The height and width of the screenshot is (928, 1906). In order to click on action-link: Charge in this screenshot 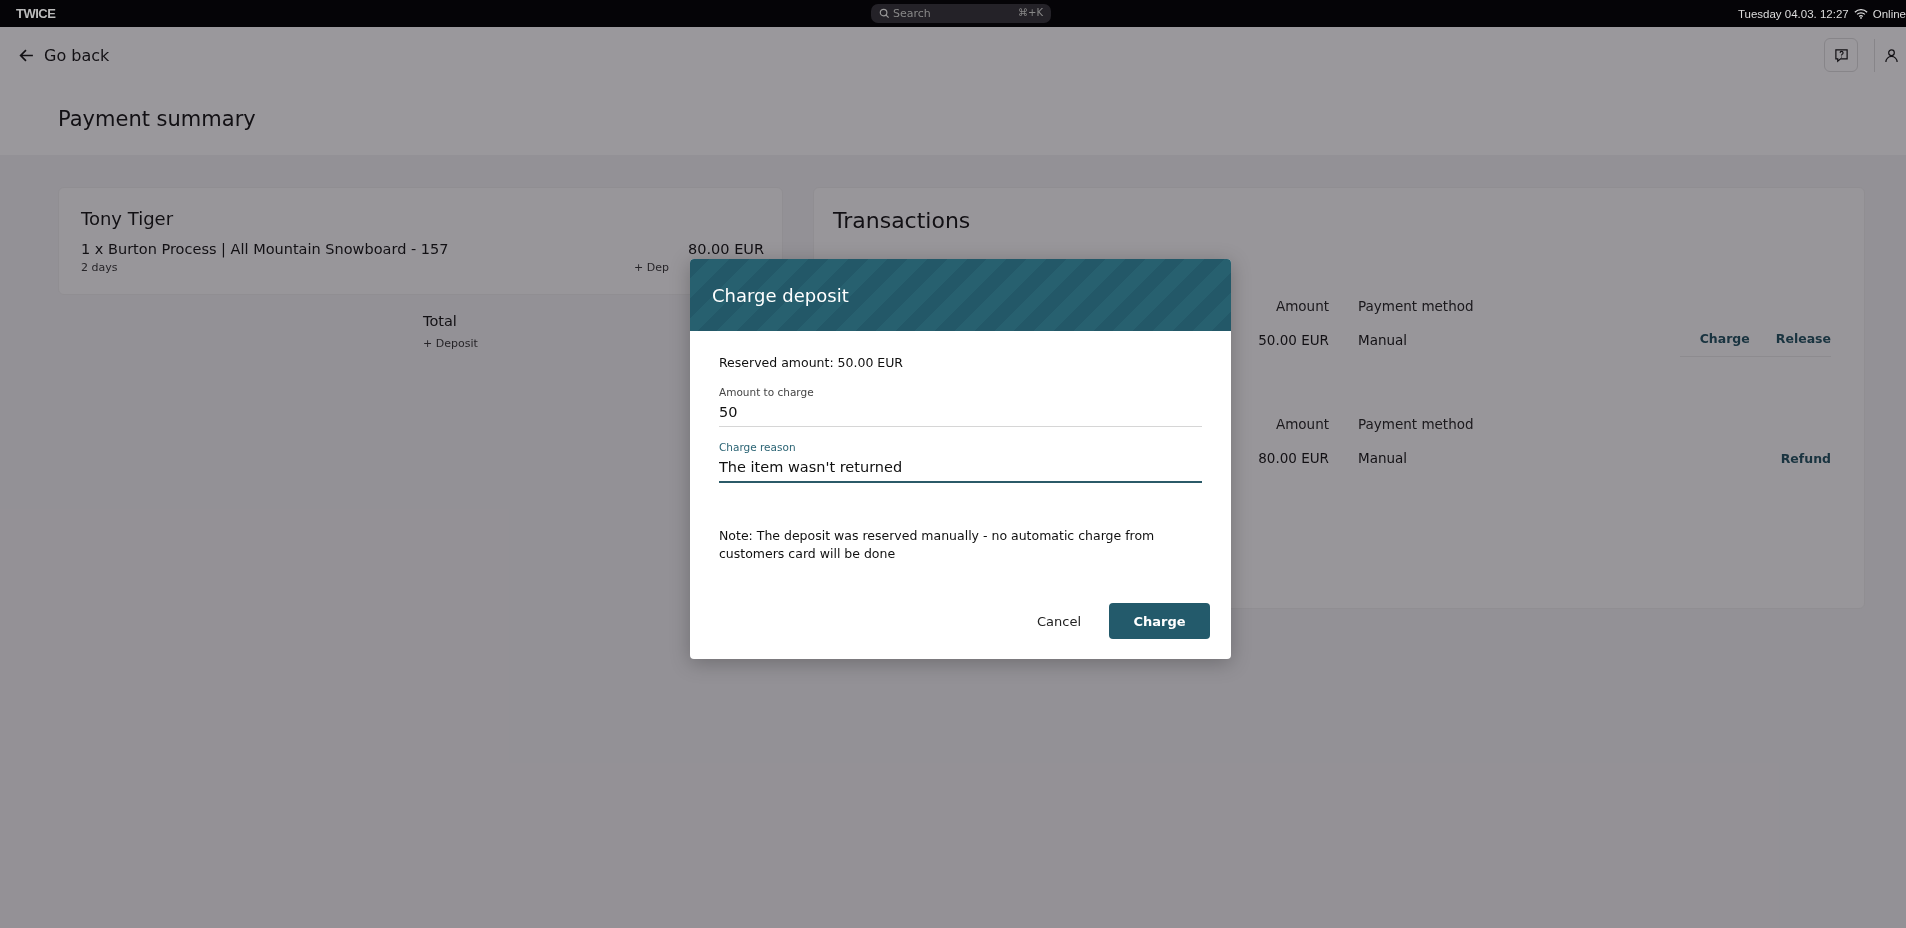, I will do `click(1724, 338)`.